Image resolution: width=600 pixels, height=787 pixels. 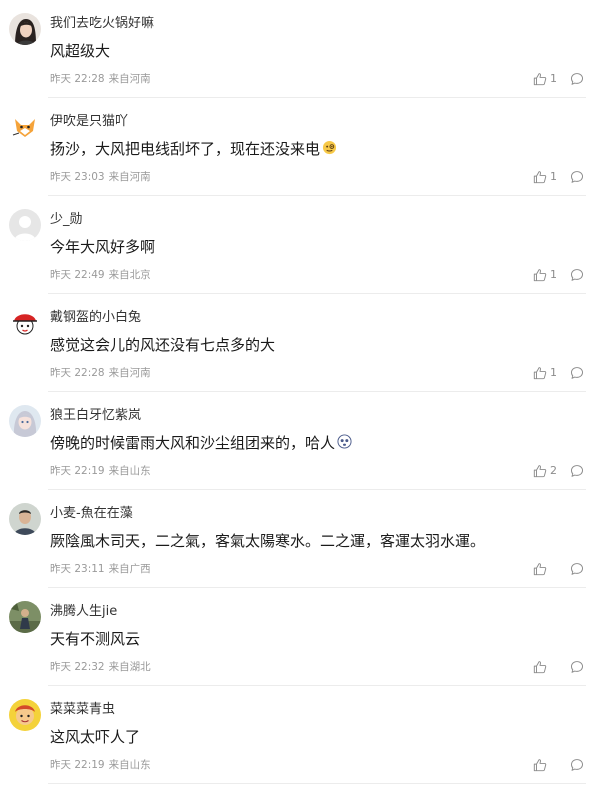 I want to click on comment-item: 戴钢盔的小白兔 感觉这会儿的风还没有七点多的大 昨天 22:28 来自河南 1, so click(x=300, y=343).